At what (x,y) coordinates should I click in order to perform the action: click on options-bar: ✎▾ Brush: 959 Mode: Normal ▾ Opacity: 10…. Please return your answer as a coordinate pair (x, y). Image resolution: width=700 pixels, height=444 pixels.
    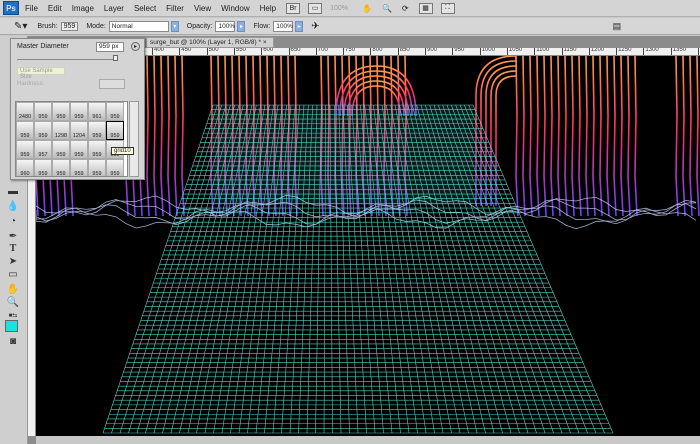
    Looking at the image, I should click on (350, 26).